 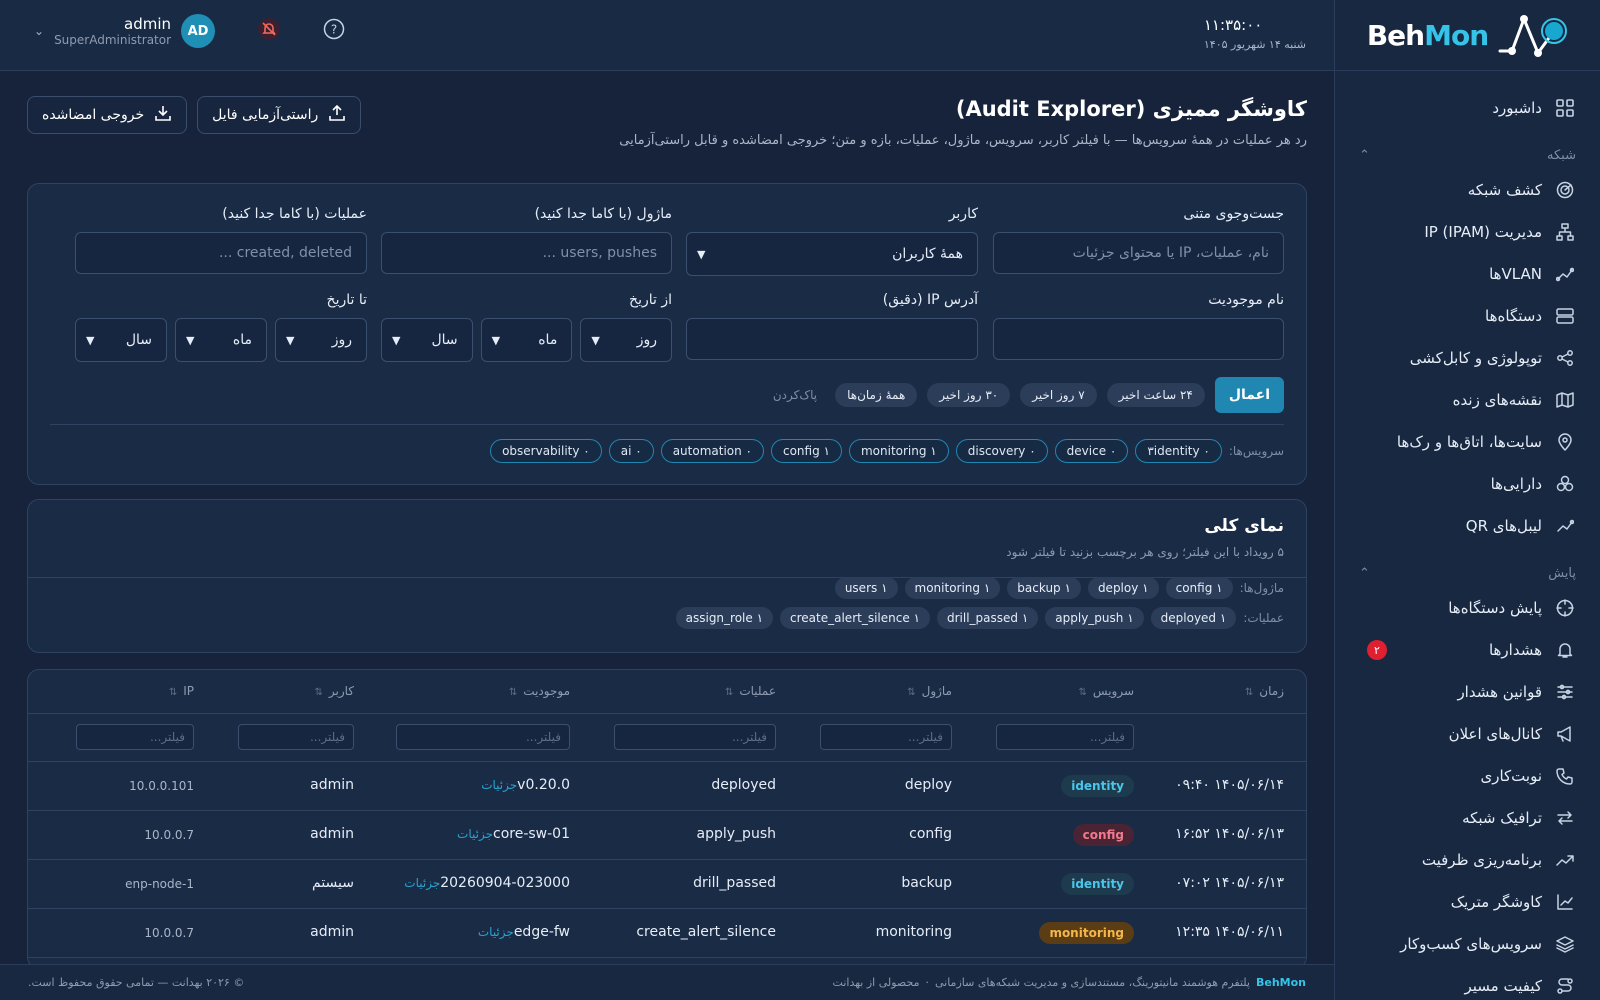 I want to click on sidebar-item-map: نقشه‌های زنده, so click(x=1467, y=400).